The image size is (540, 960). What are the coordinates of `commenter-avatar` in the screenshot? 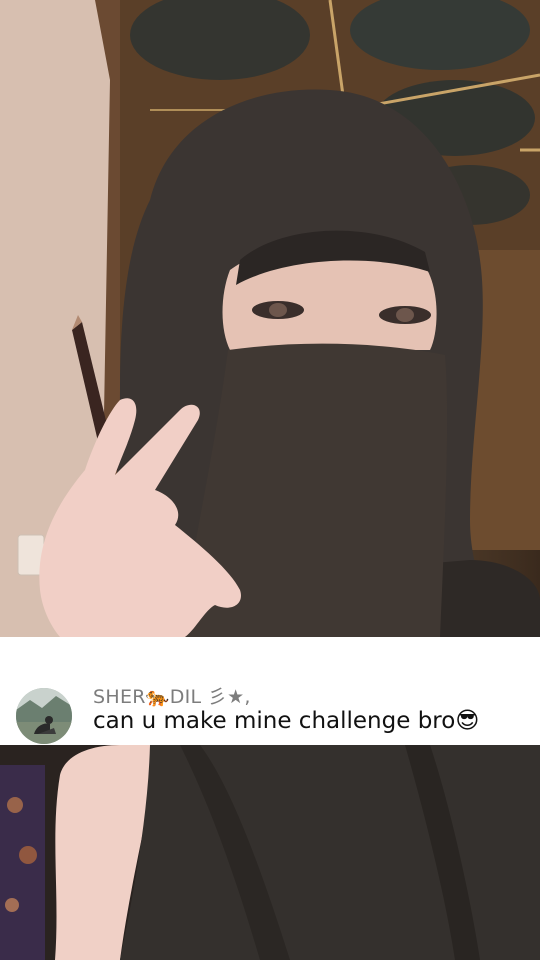 It's located at (44, 716).